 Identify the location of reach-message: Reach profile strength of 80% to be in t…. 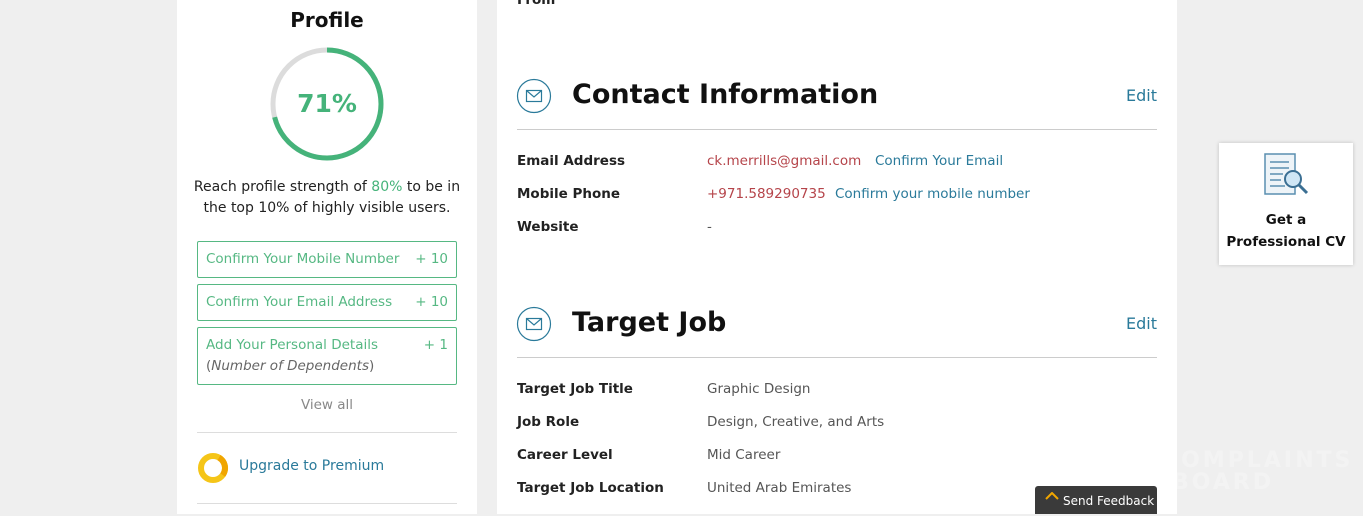
(327, 198).